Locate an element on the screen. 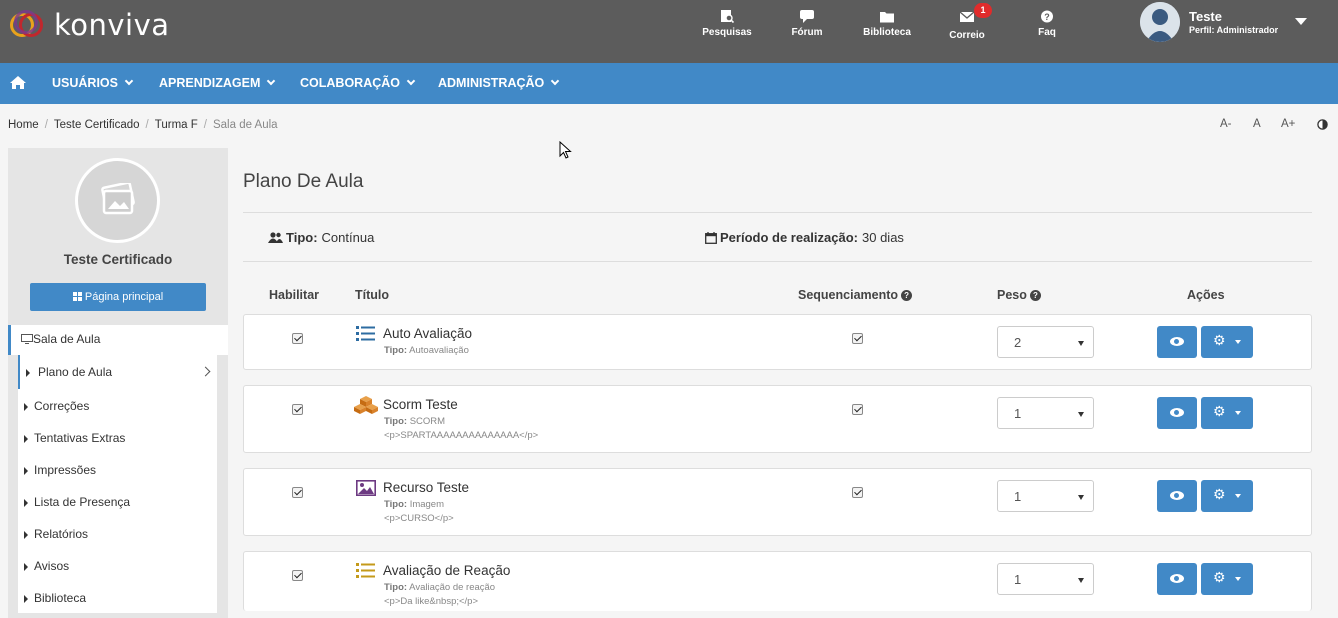  main-page-button: Página principal is located at coordinates (118, 297).